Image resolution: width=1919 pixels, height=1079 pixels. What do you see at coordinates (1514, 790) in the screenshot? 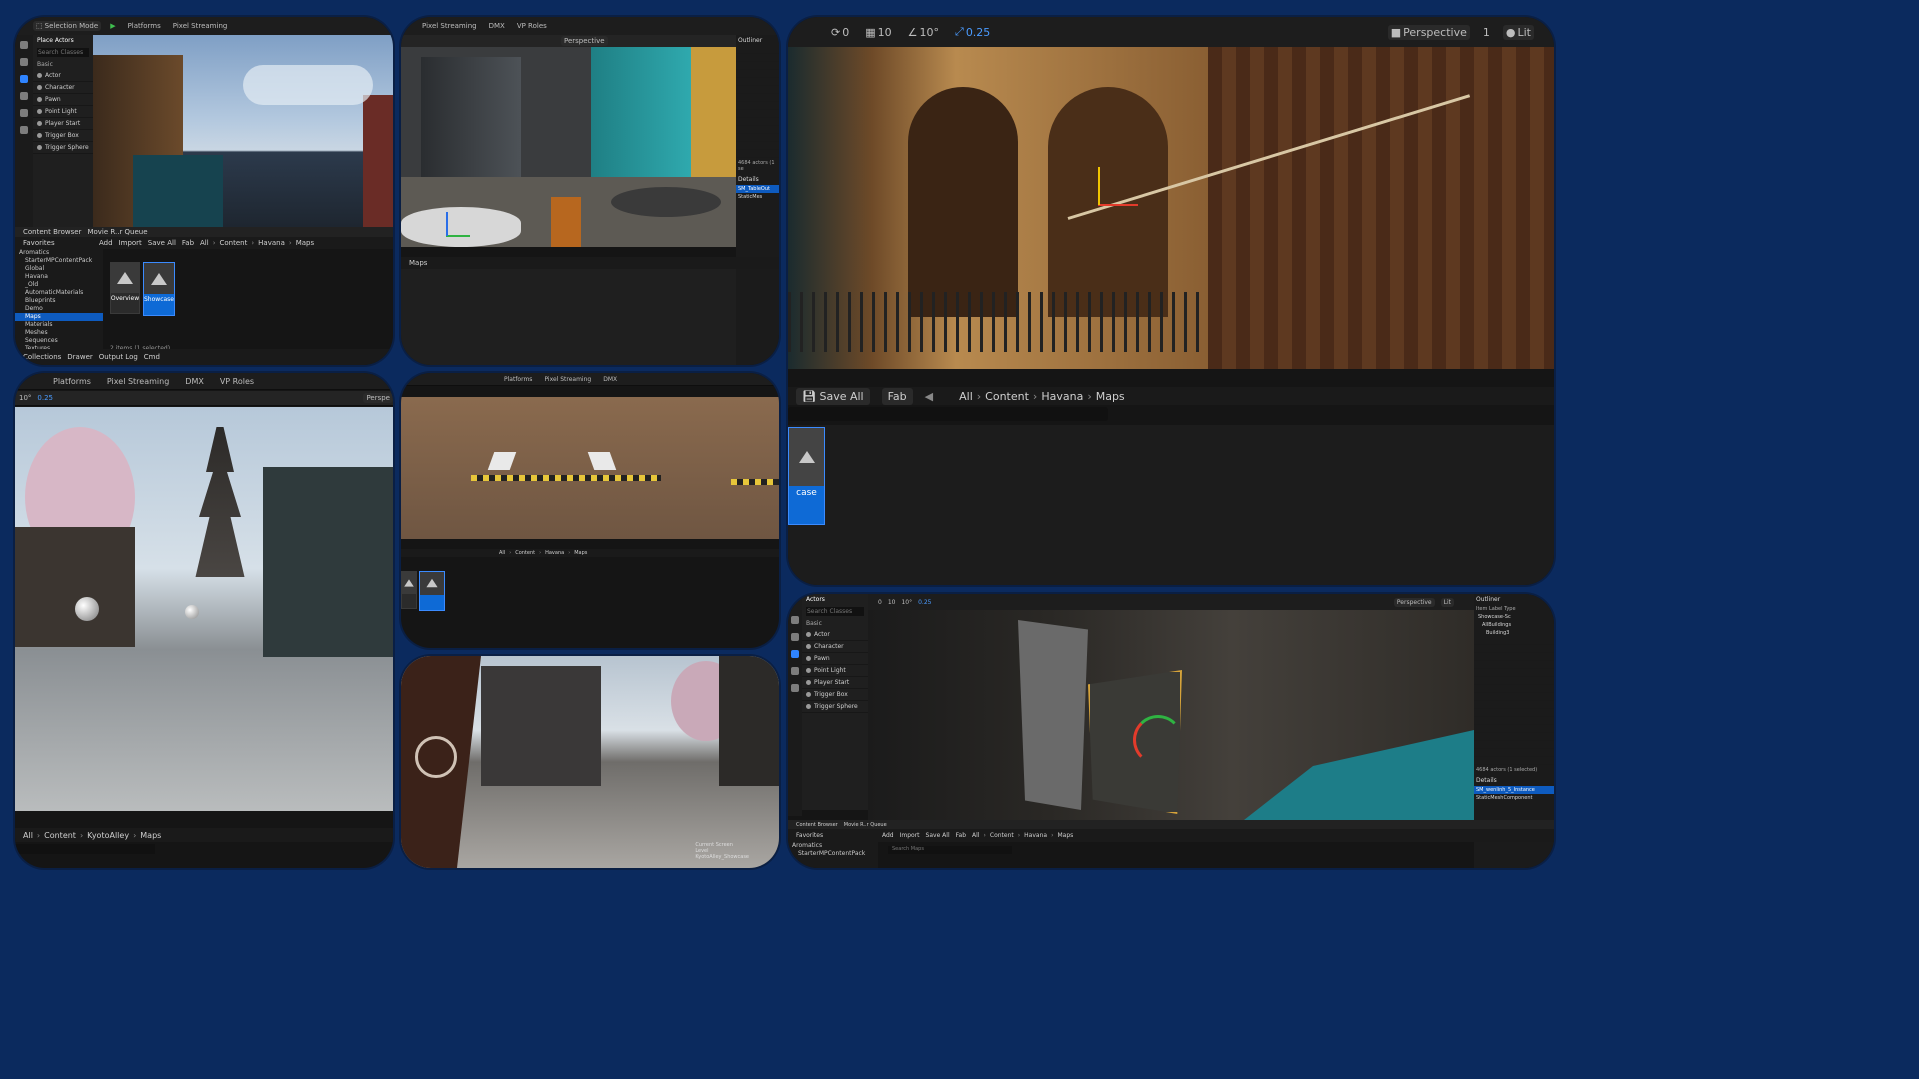
I see `details-actor-name: SM_wenlinh_5_Instance` at bounding box center [1514, 790].